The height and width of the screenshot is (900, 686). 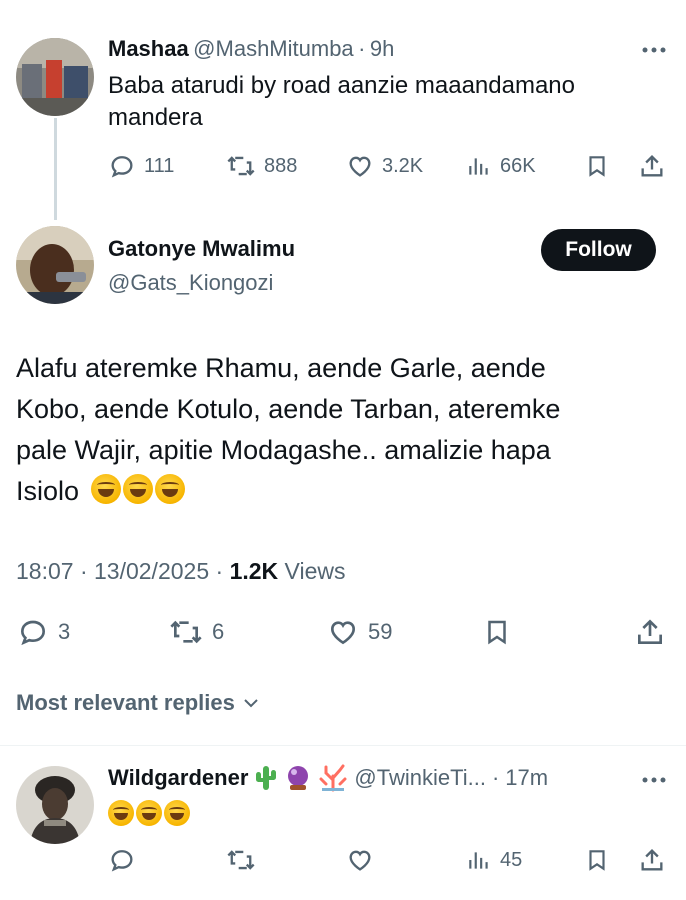 What do you see at coordinates (494, 860) in the screenshot?
I see `tweet3-views-button: 45` at bounding box center [494, 860].